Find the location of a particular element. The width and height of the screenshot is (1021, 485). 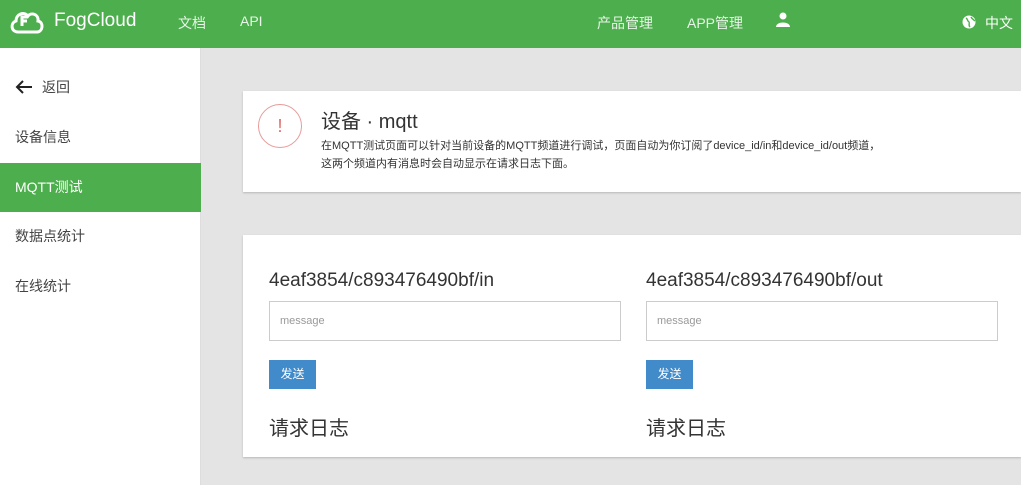

user-icon is located at coordinates (783, 19).